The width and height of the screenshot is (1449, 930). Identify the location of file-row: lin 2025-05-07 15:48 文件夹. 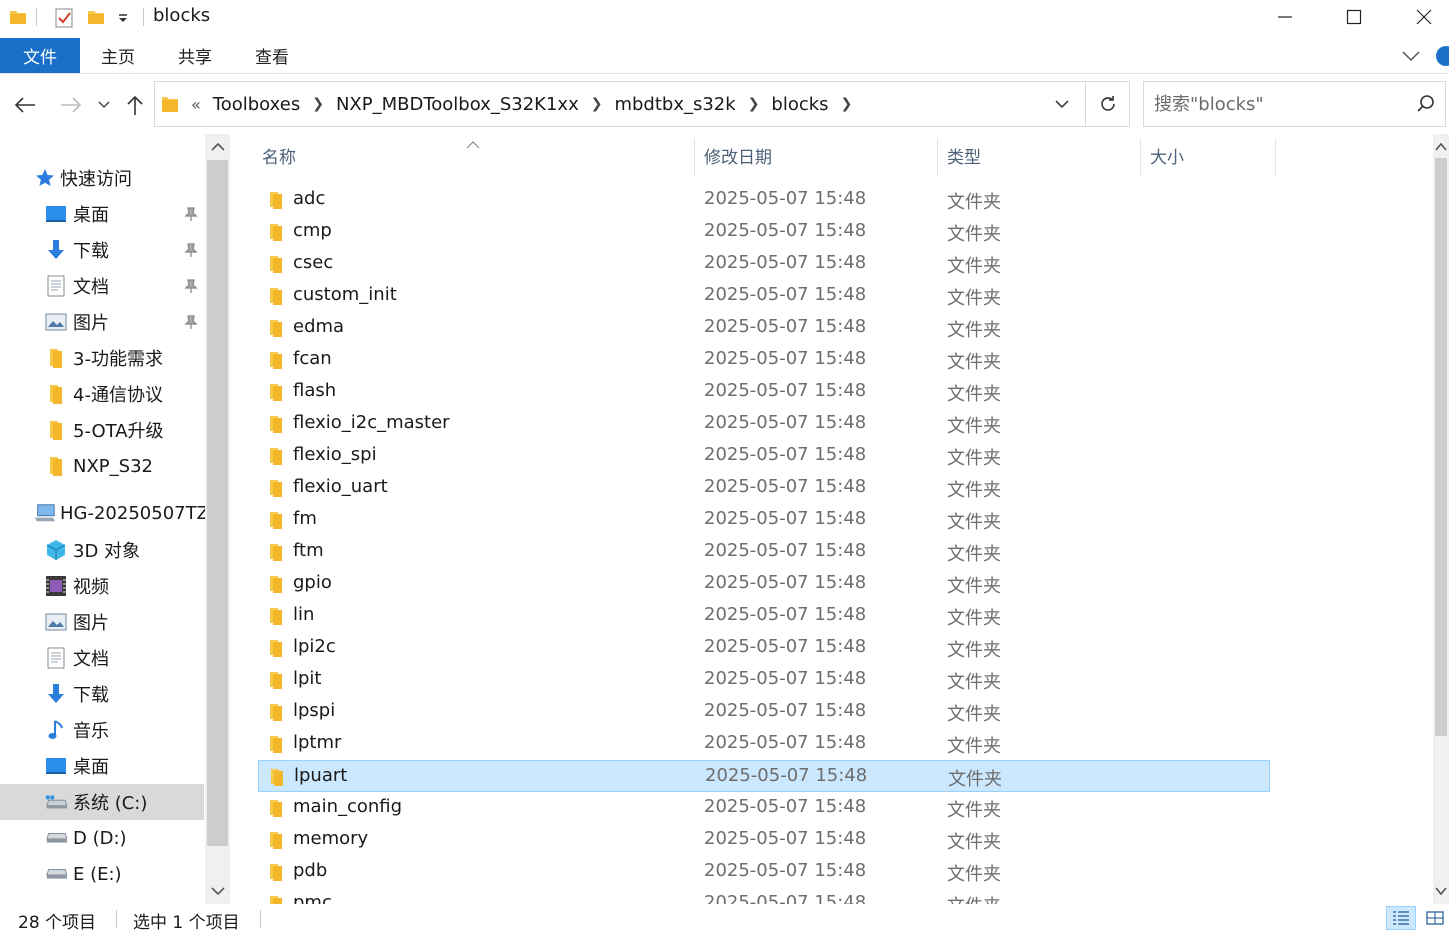
(764, 616).